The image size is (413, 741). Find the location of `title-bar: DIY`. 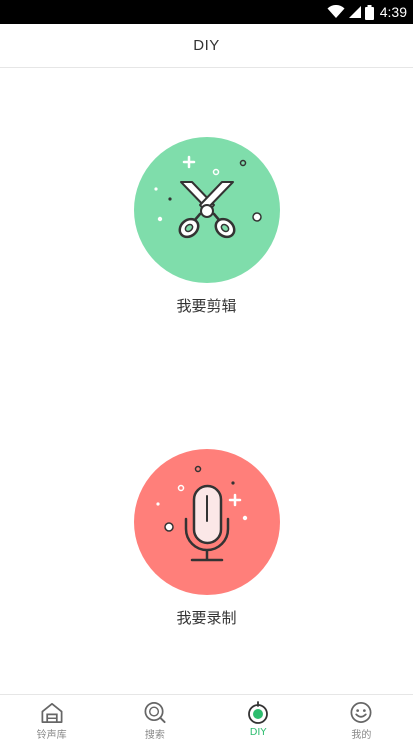

title-bar: DIY is located at coordinates (206, 46).